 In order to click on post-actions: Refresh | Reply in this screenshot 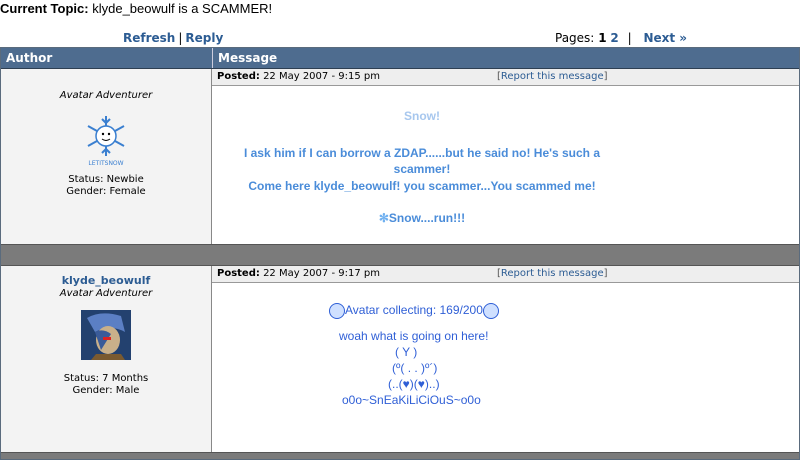, I will do `click(173, 38)`.